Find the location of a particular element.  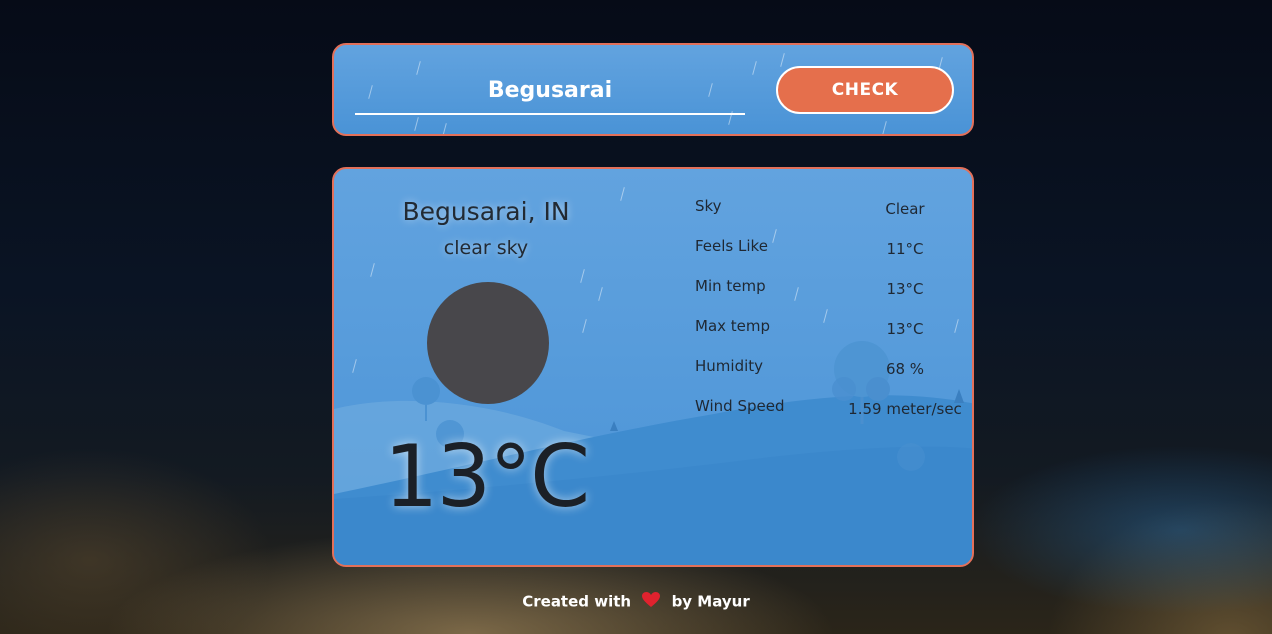

stat-label: Wind Speed is located at coordinates (740, 406).